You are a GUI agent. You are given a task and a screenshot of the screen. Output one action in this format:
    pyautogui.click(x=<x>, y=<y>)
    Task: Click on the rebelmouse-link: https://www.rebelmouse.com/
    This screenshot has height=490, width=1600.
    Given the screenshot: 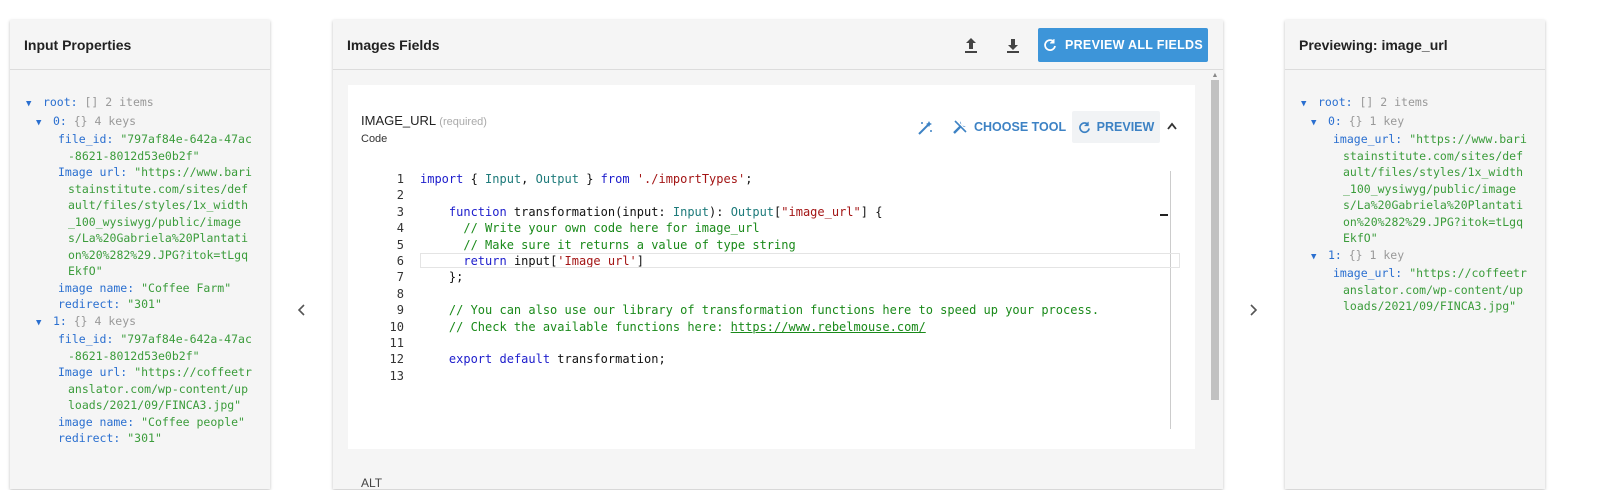 What is the action you would take?
    pyautogui.click(x=828, y=327)
    